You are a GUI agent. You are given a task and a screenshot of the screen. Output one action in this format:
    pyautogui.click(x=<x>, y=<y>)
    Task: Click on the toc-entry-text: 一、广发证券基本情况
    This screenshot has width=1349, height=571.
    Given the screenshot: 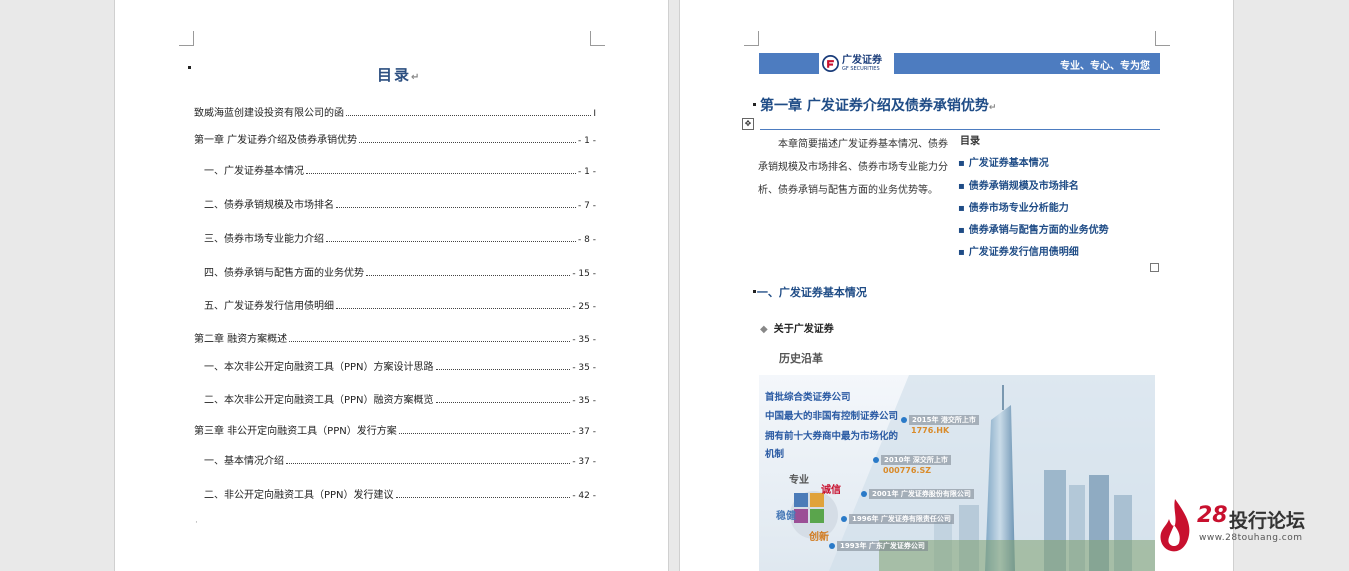 What is the action you would take?
    pyautogui.click(x=254, y=171)
    